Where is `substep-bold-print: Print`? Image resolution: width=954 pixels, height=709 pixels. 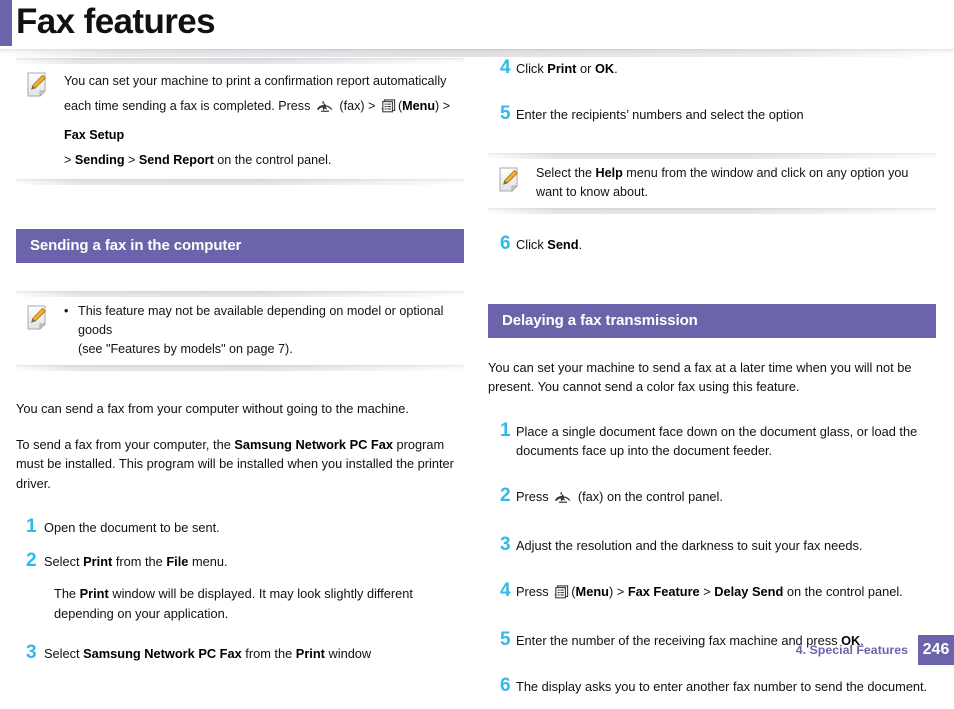
substep-bold-print: Print is located at coordinates (94, 593).